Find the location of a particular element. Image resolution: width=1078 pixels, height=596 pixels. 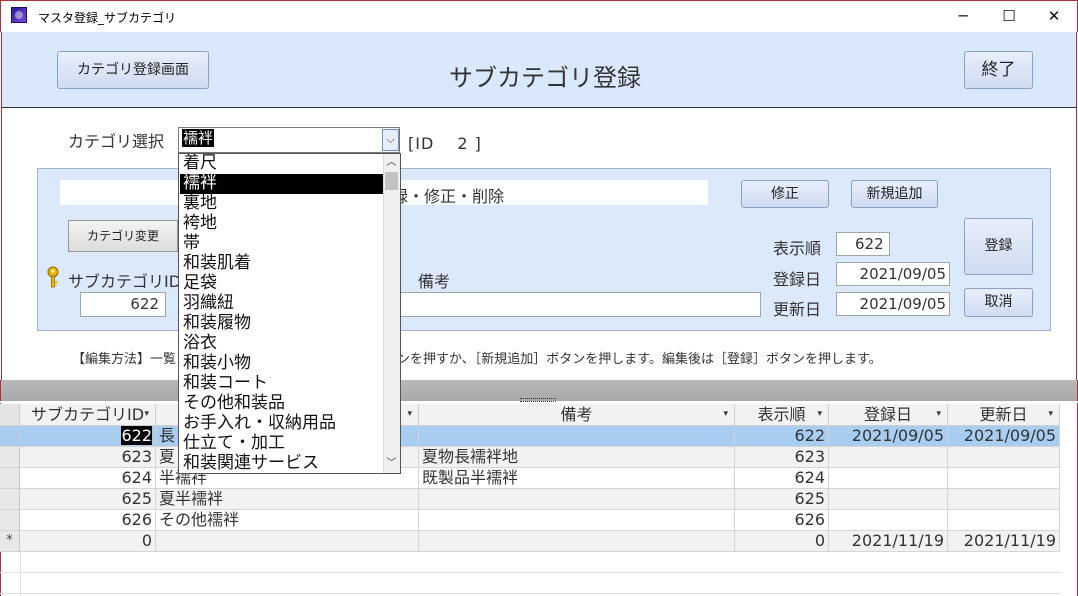

split-grip-icon is located at coordinates (538, 400).